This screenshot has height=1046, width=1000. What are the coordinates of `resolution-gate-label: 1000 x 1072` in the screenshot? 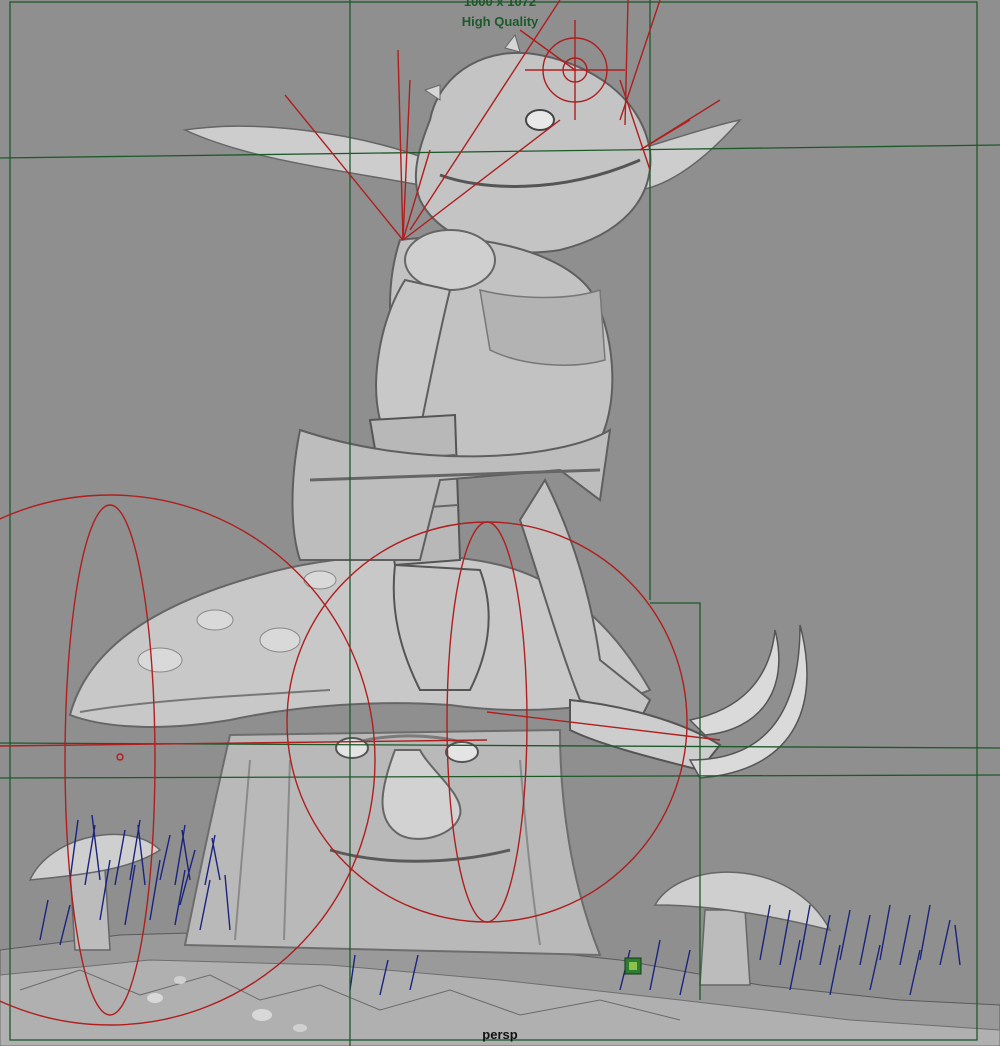 It's located at (500, 4).